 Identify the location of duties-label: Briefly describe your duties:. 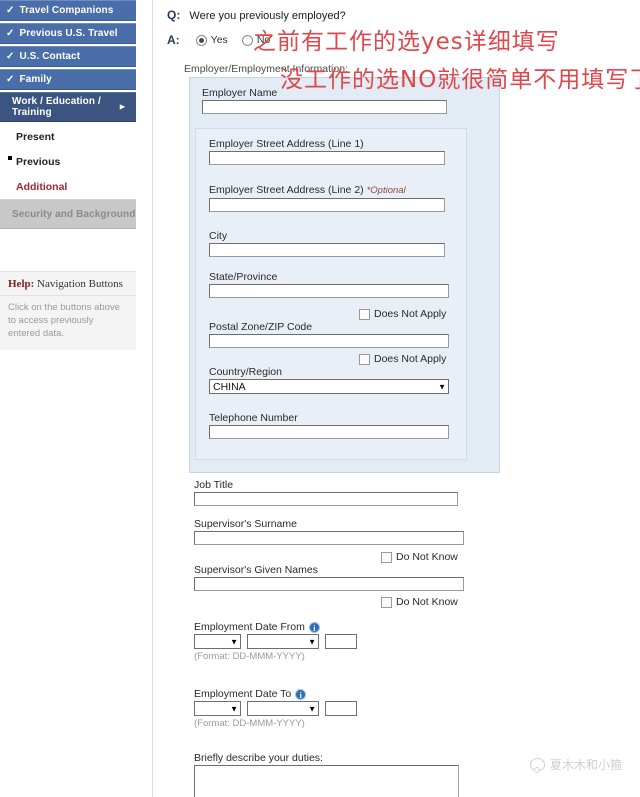
(258, 758).